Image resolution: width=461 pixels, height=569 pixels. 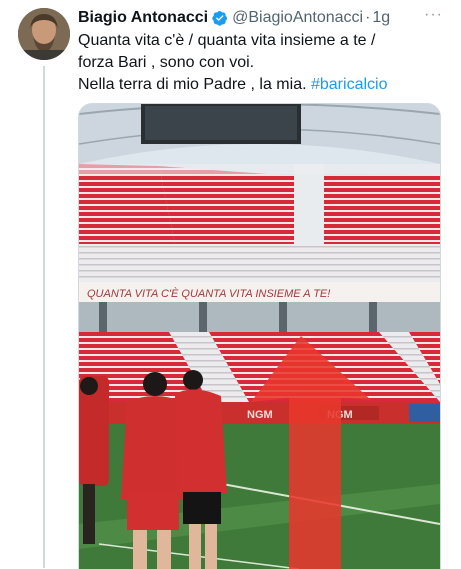 I want to click on ad-board-text: NGM, so click(x=260, y=415).